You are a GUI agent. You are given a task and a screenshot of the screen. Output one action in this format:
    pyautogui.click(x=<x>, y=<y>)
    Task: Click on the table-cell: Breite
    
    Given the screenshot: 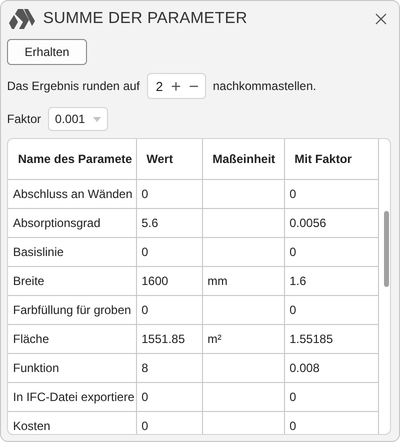 What is the action you would take?
    pyautogui.click(x=28, y=281)
    